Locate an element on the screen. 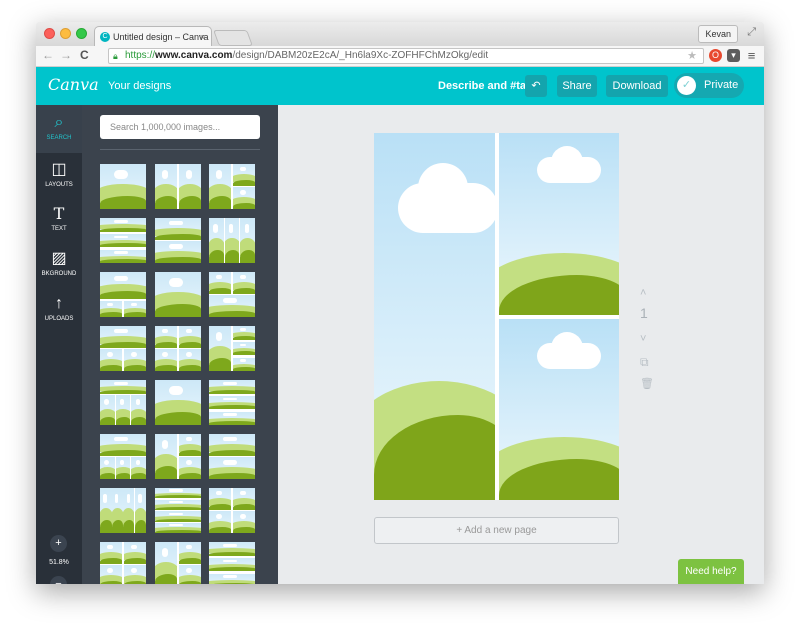  maximize-window-button is located at coordinates (81, 33).